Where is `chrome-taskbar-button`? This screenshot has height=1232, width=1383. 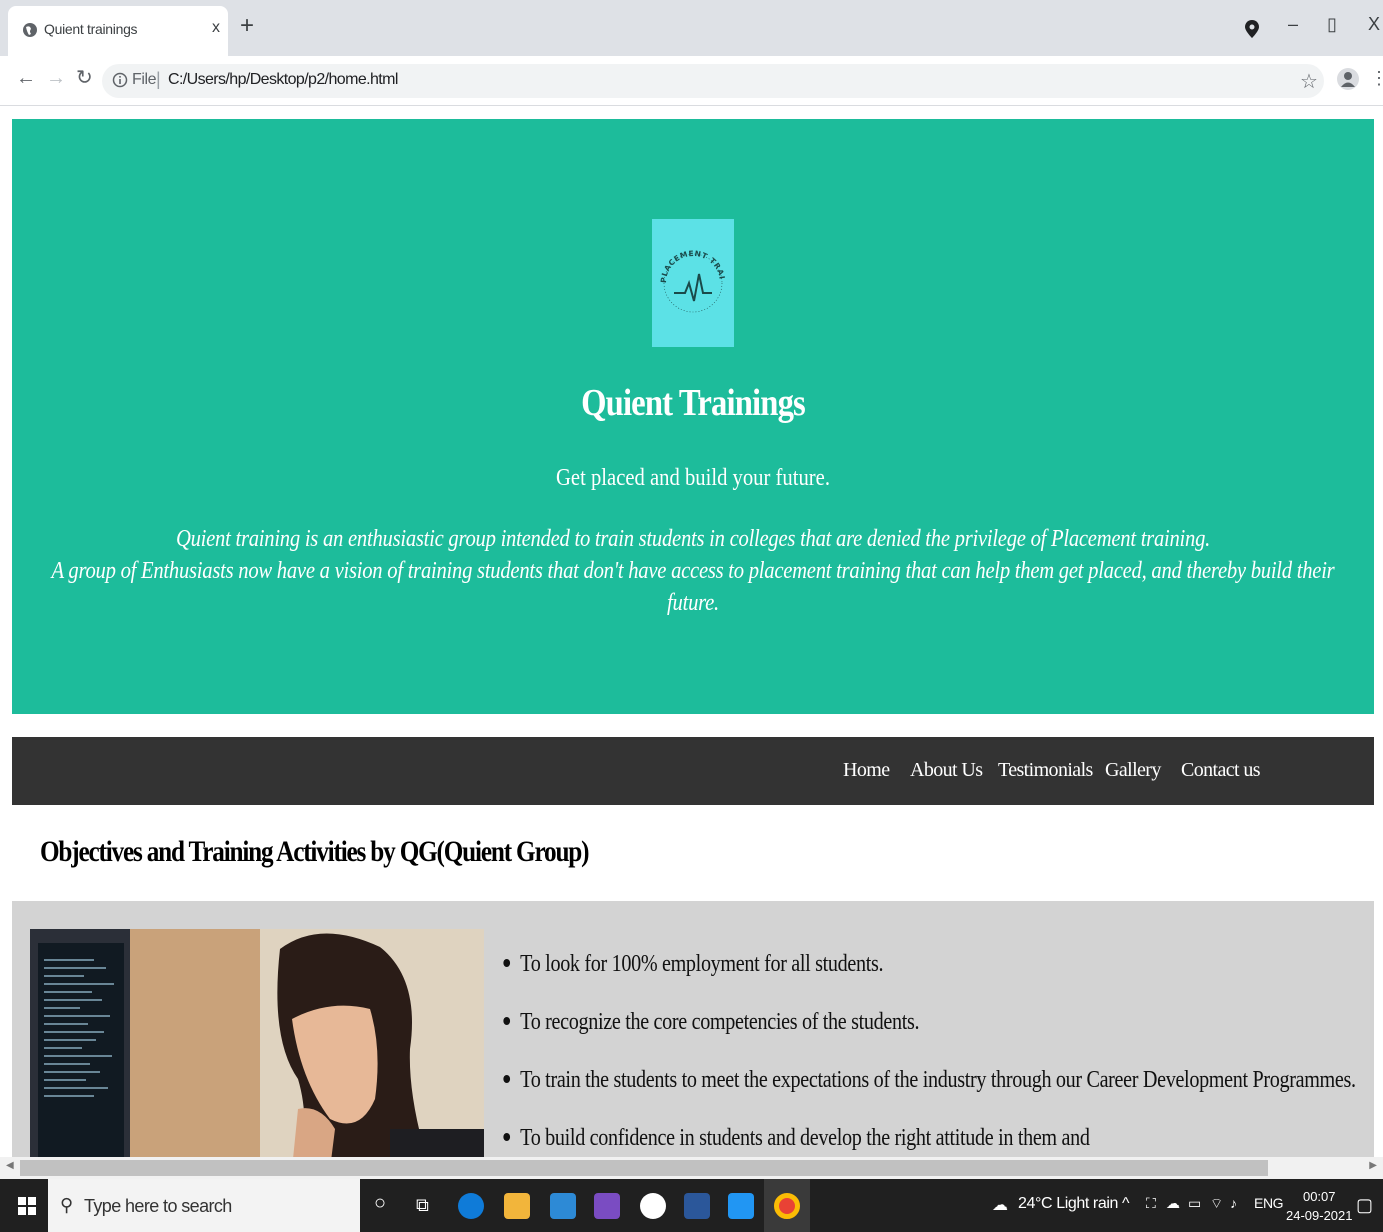
chrome-taskbar-button is located at coordinates (787, 1205).